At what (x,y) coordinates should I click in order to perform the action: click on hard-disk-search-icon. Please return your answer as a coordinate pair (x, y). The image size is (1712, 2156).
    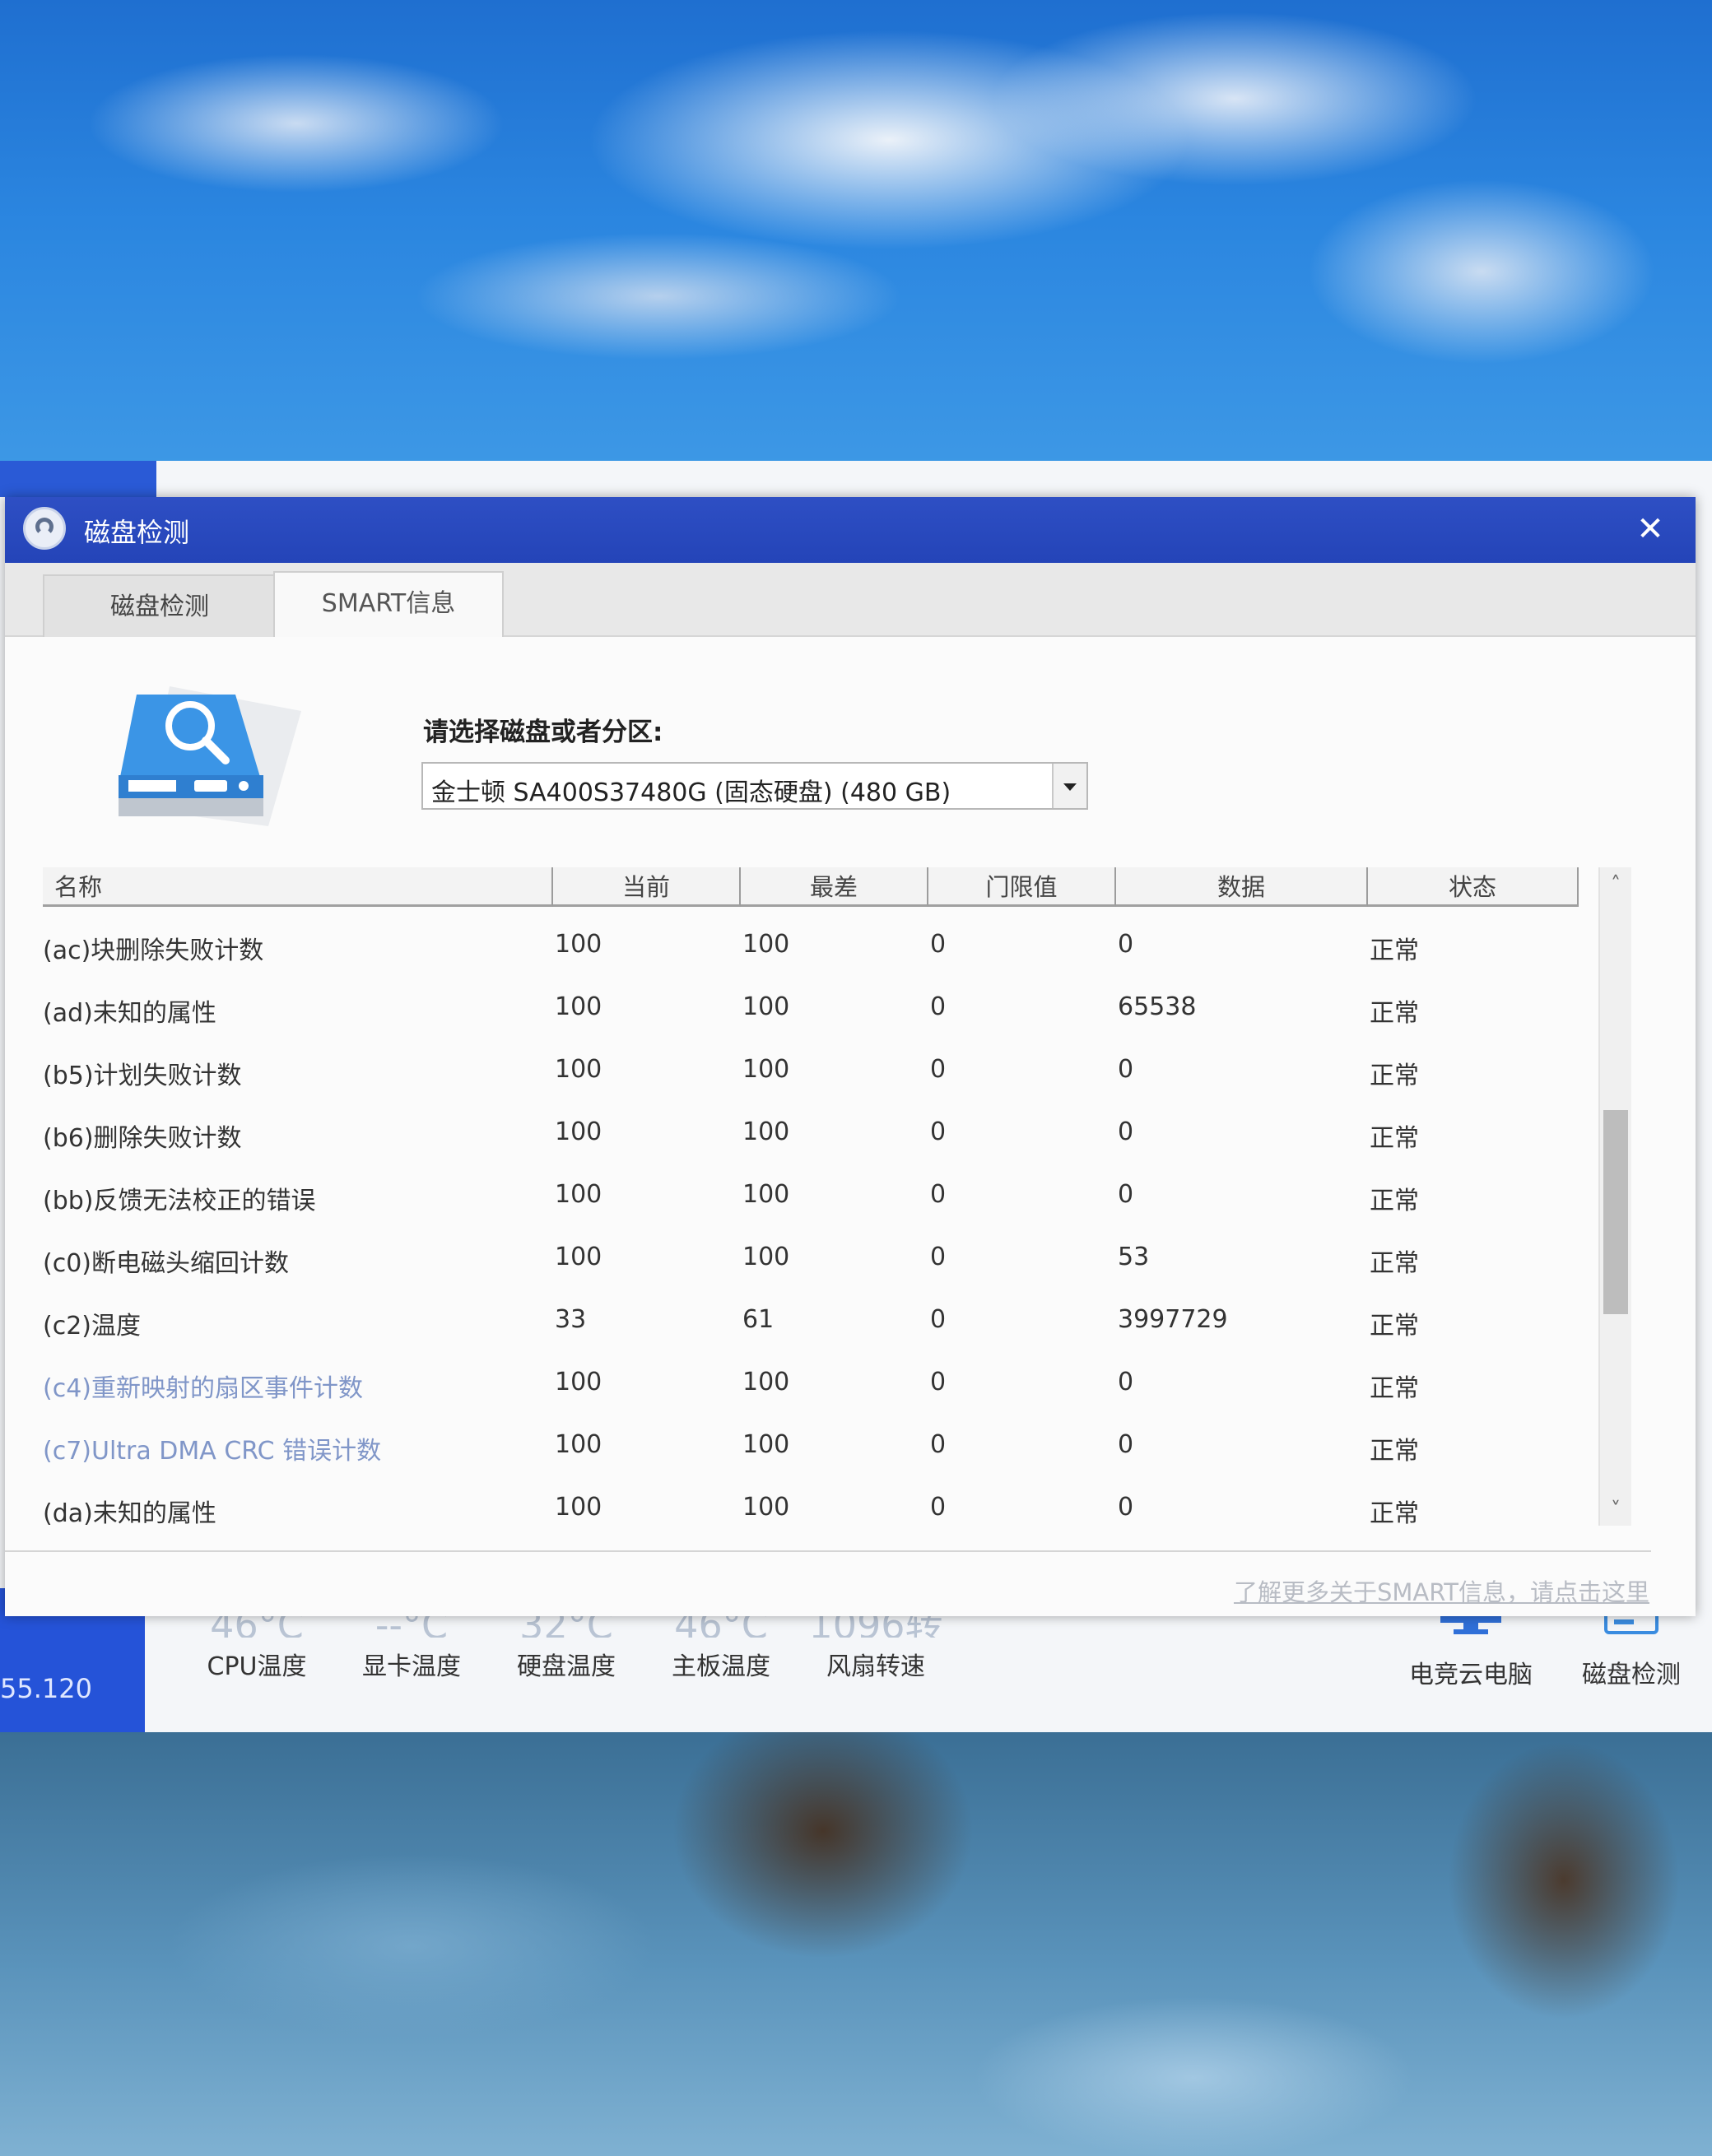
    Looking at the image, I should click on (210, 756).